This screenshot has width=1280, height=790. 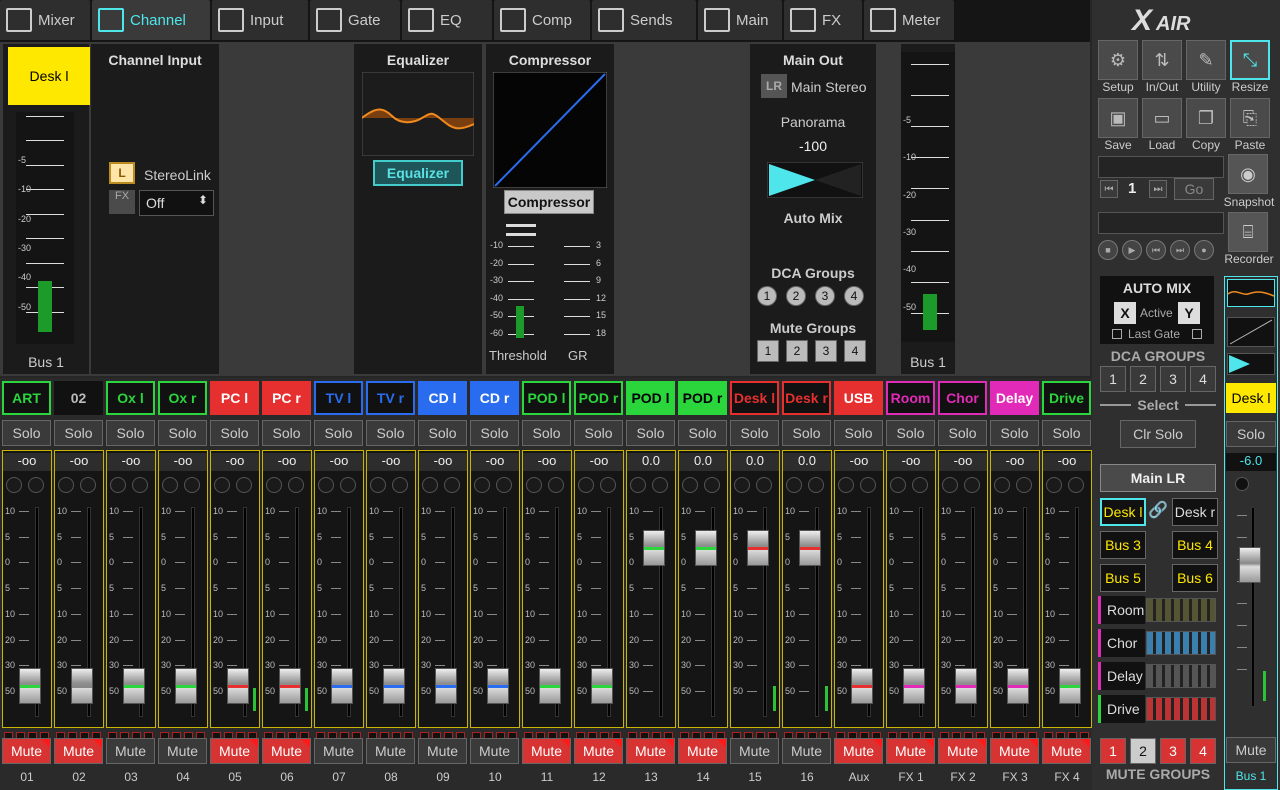 What do you see at coordinates (767, 296) in the screenshot?
I see `dca-group-1: 1` at bounding box center [767, 296].